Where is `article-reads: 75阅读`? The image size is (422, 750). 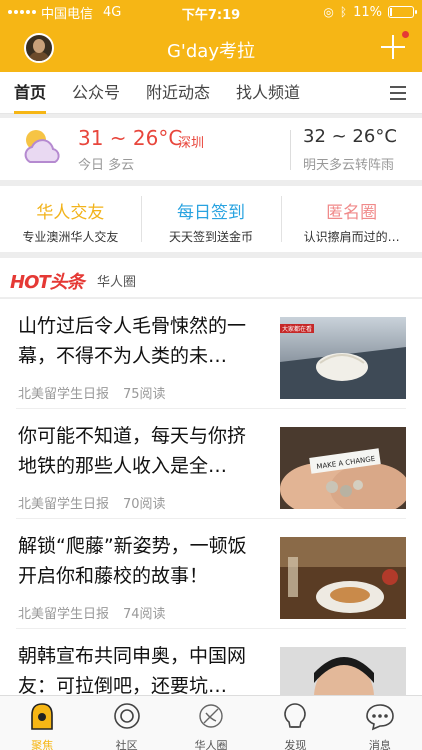
article-reads: 75阅读 is located at coordinates (144, 394).